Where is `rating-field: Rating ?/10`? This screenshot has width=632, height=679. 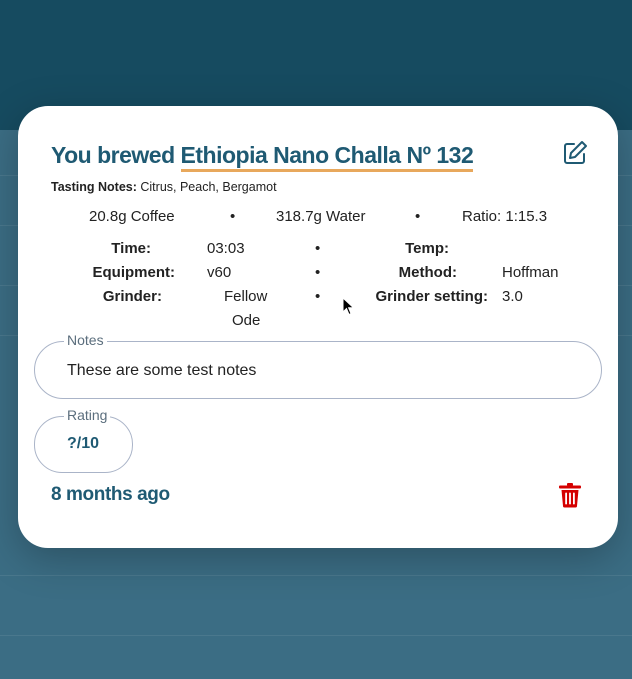 rating-field: Rating ?/10 is located at coordinates (83, 440).